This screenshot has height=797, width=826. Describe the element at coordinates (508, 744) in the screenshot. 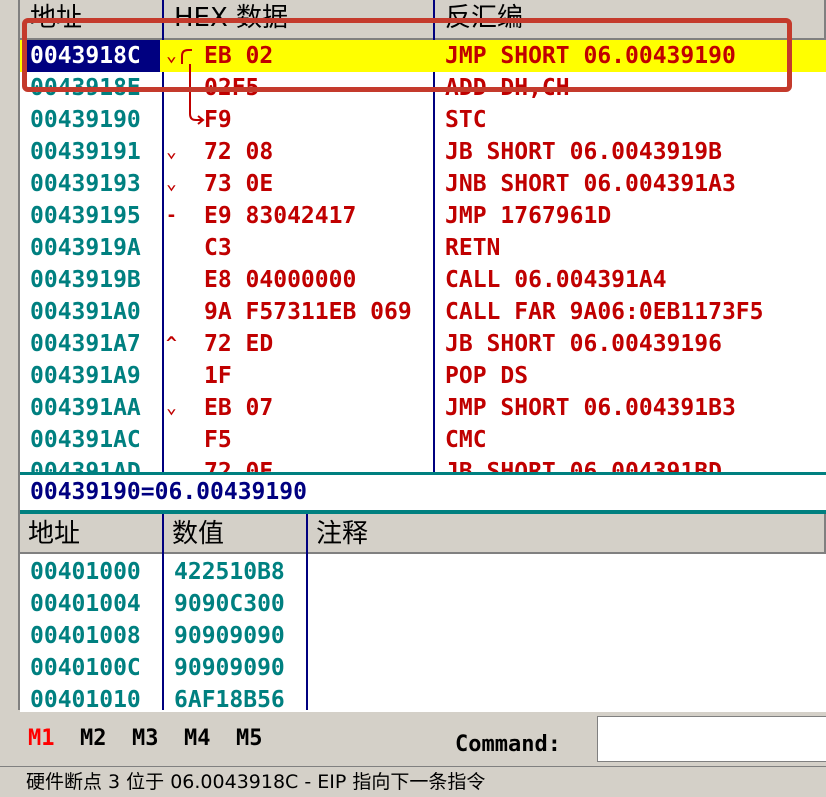

I see `command-label: Command:` at that location.